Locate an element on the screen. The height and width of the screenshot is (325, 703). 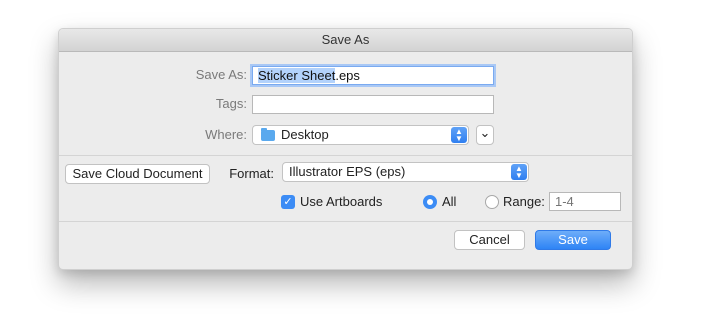
range-radio is located at coordinates (492, 202).